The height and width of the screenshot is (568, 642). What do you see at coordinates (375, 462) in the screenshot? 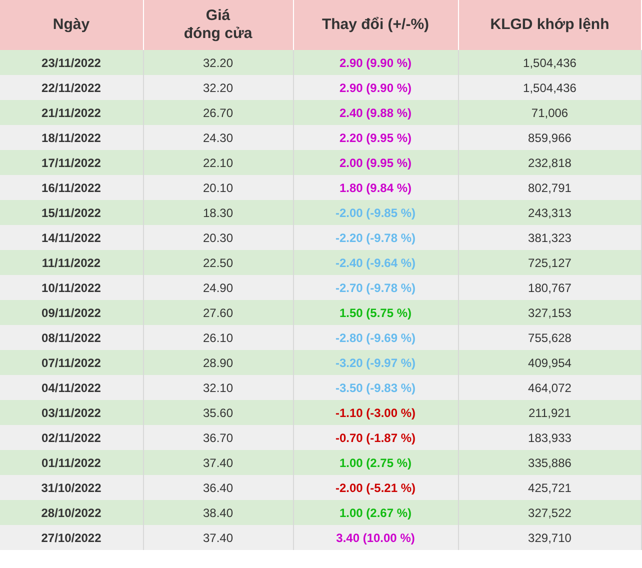
I see `change-cell: 1.00 (2.75 %)` at bounding box center [375, 462].